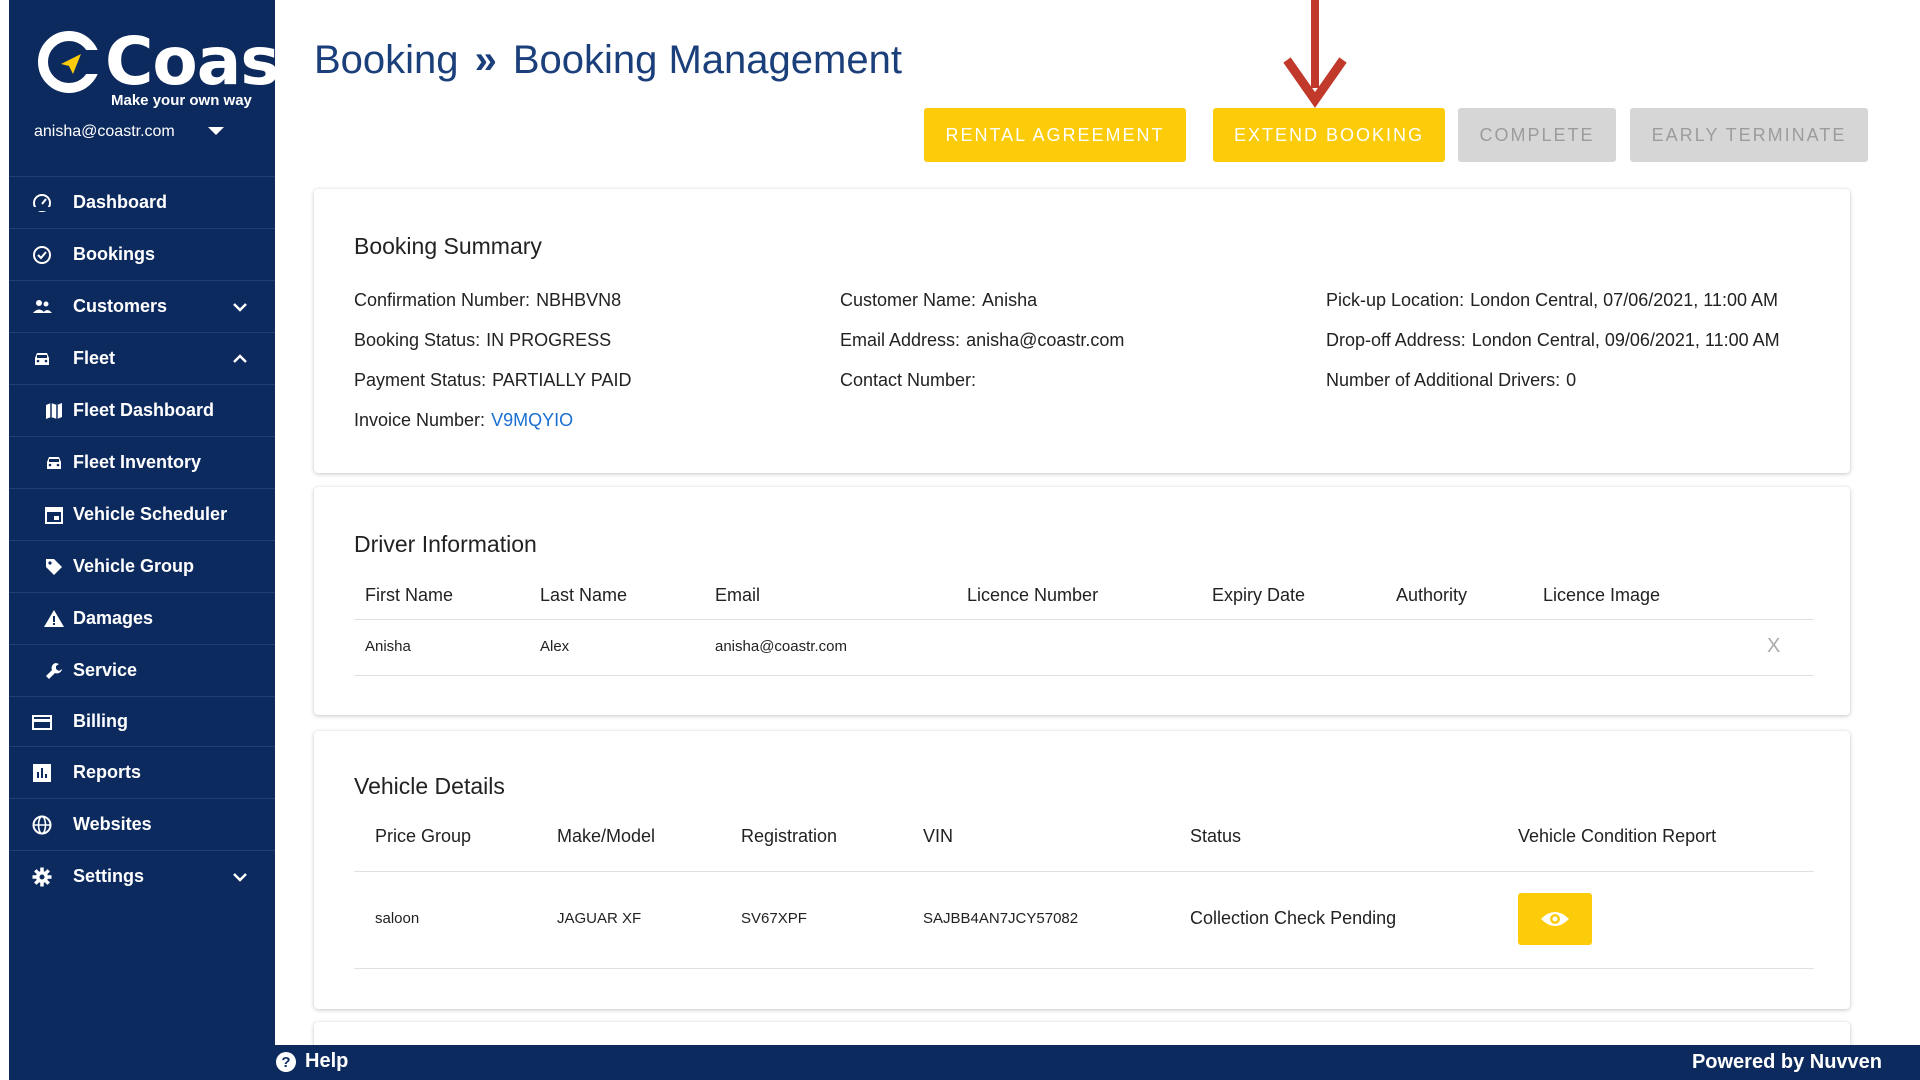 The image size is (1920, 1080). What do you see at coordinates (1749, 135) in the screenshot?
I see `early-terminate-button: EARLY TERMINATE` at bounding box center [1749, 135].